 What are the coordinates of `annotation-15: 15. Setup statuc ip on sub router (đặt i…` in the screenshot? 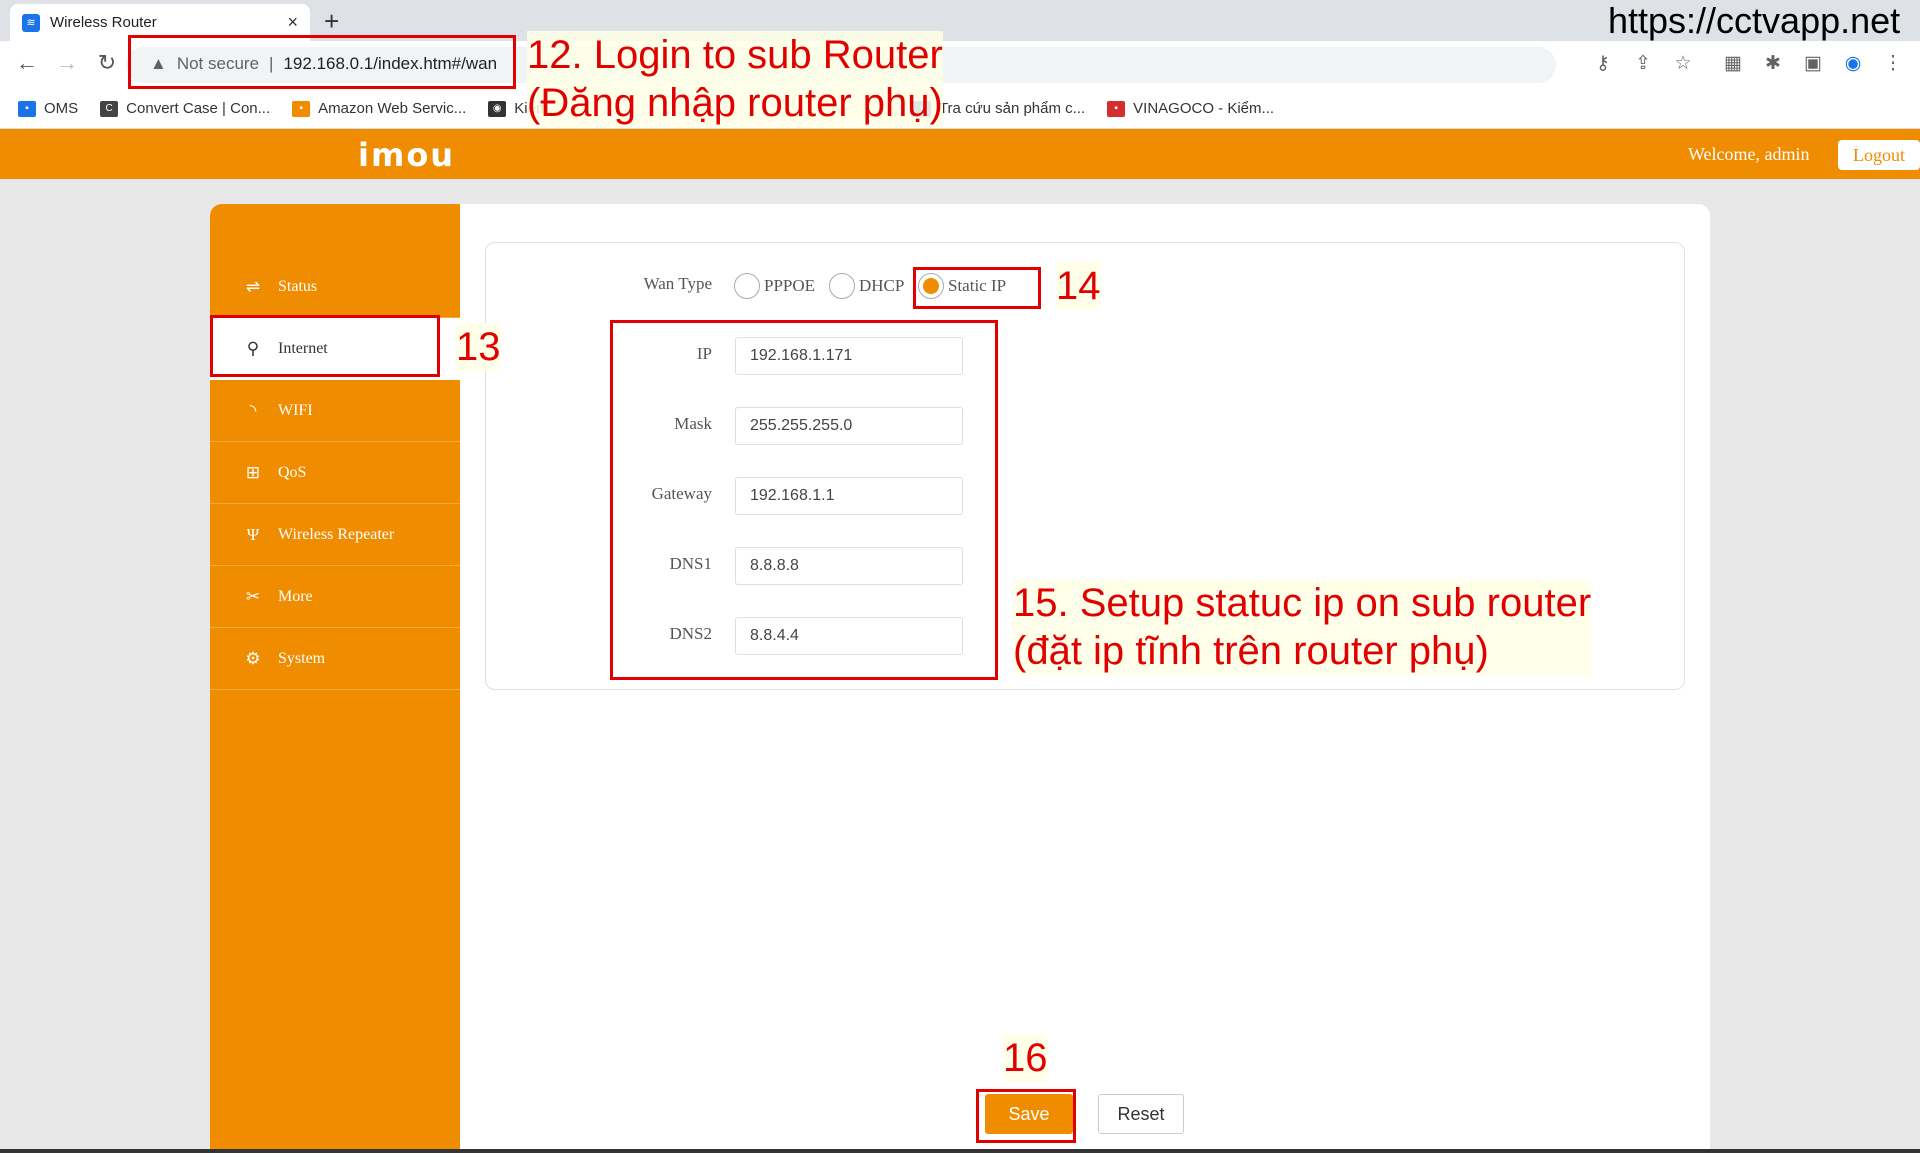 It's located at (1302, 627).